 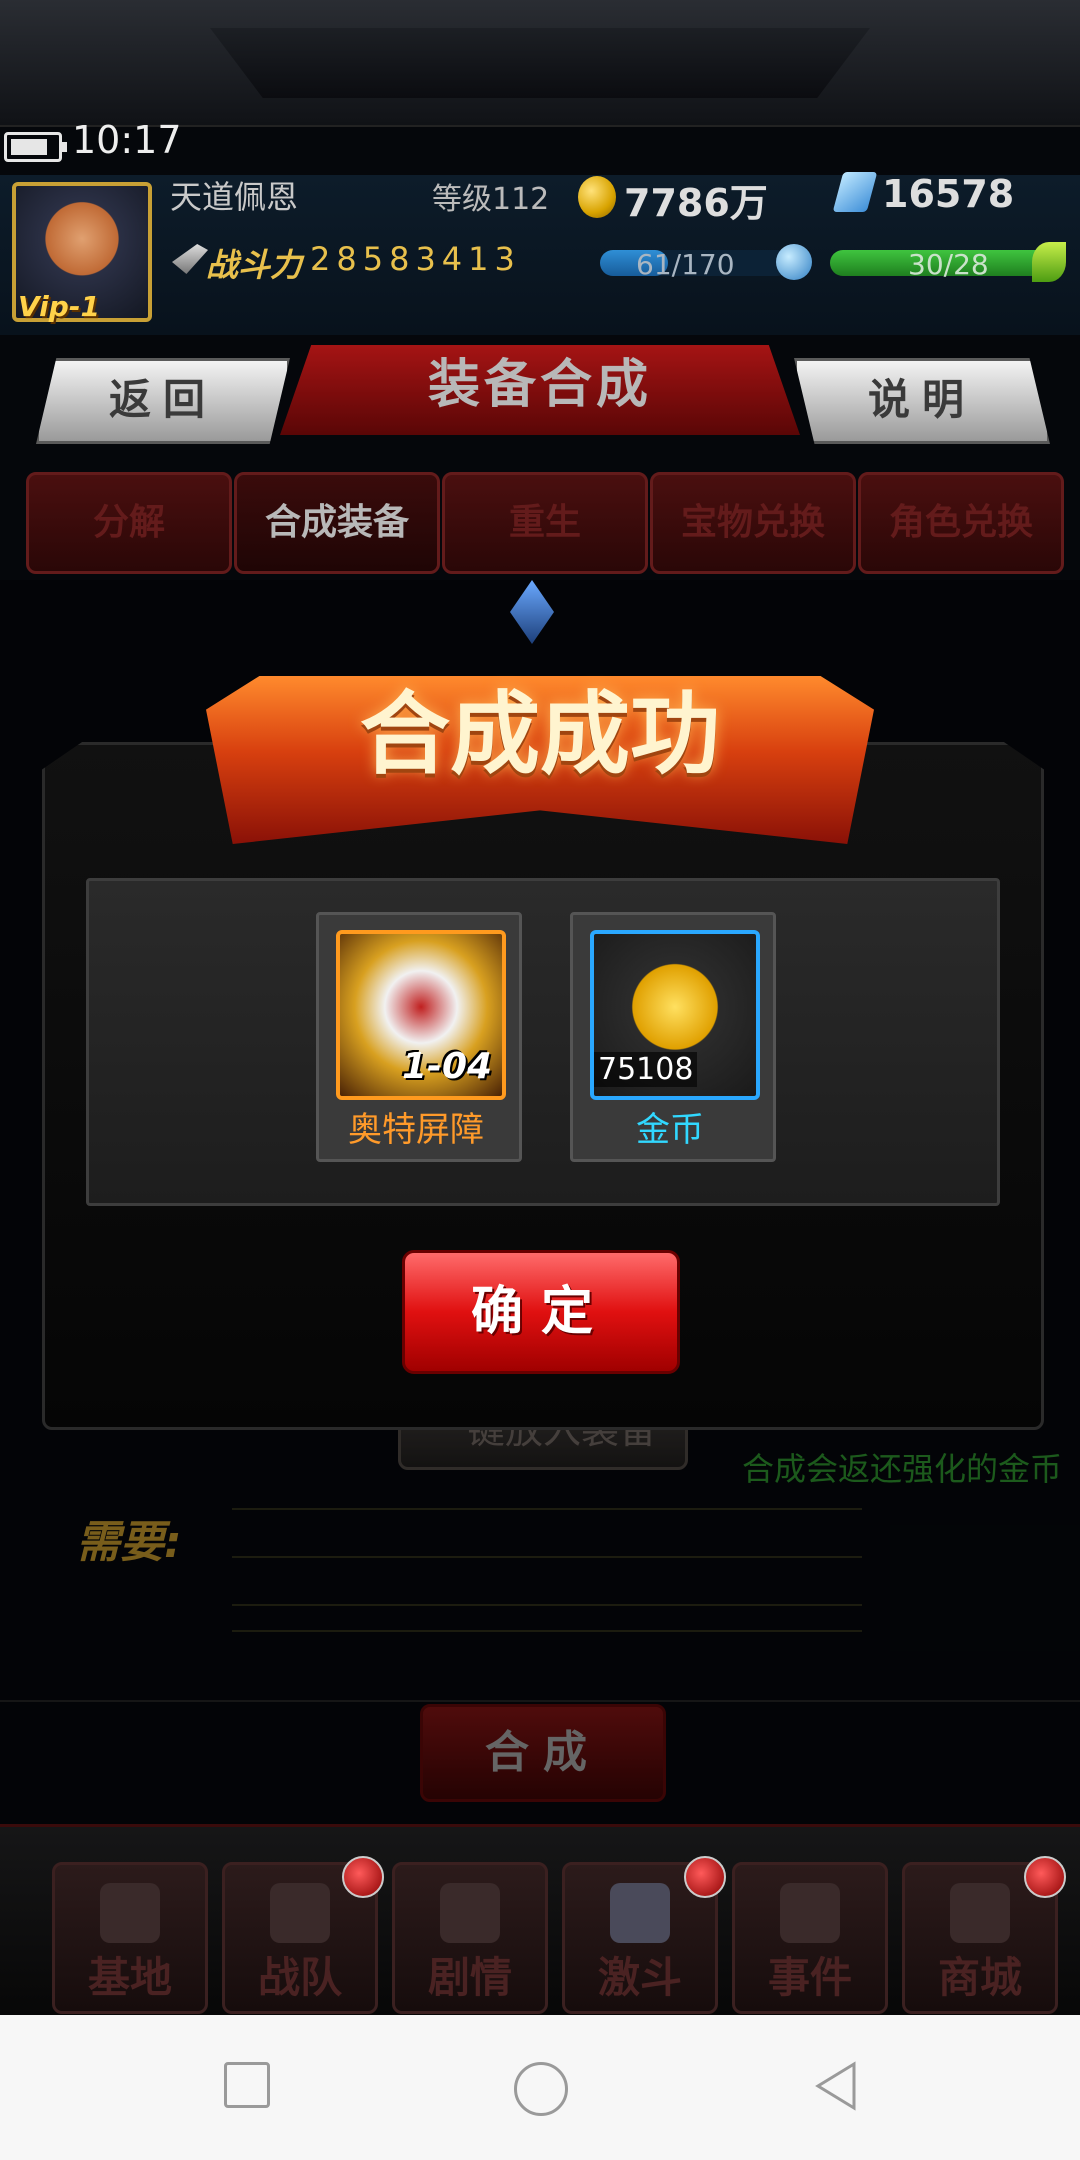 I want to click on nav-base: 基地, so click(x=130, y=1938).